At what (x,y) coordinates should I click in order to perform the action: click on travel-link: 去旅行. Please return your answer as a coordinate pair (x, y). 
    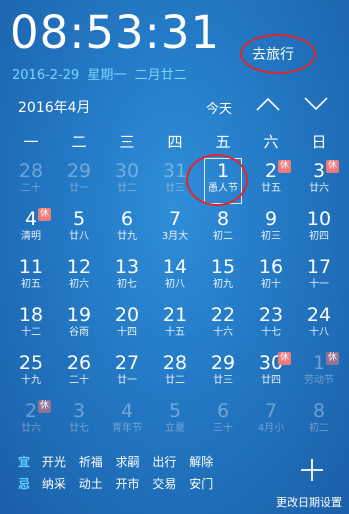
    Looking at the image, I should click on (273, 54).